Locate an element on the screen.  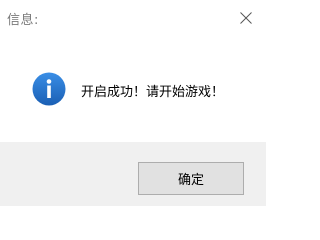
info-icon is located at coordinates (49, 89).